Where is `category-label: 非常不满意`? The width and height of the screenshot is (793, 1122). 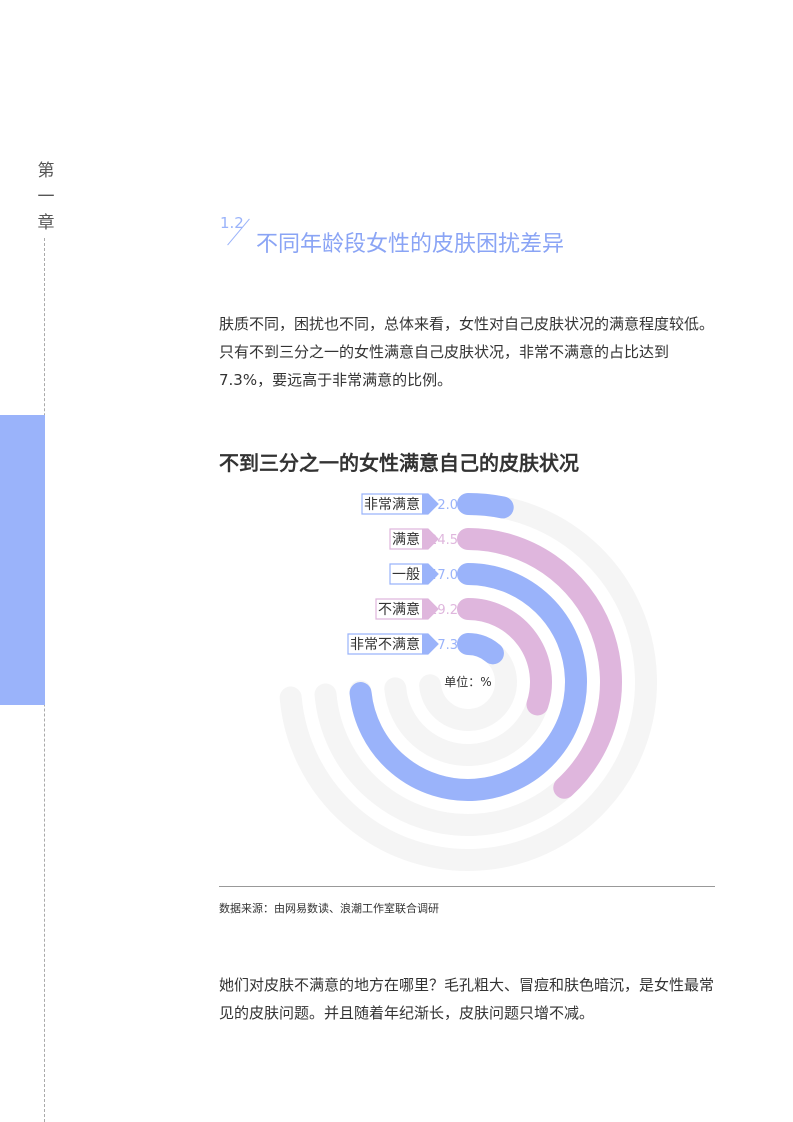
category-label: 非常不满意 is located at coordinates (385, 644).